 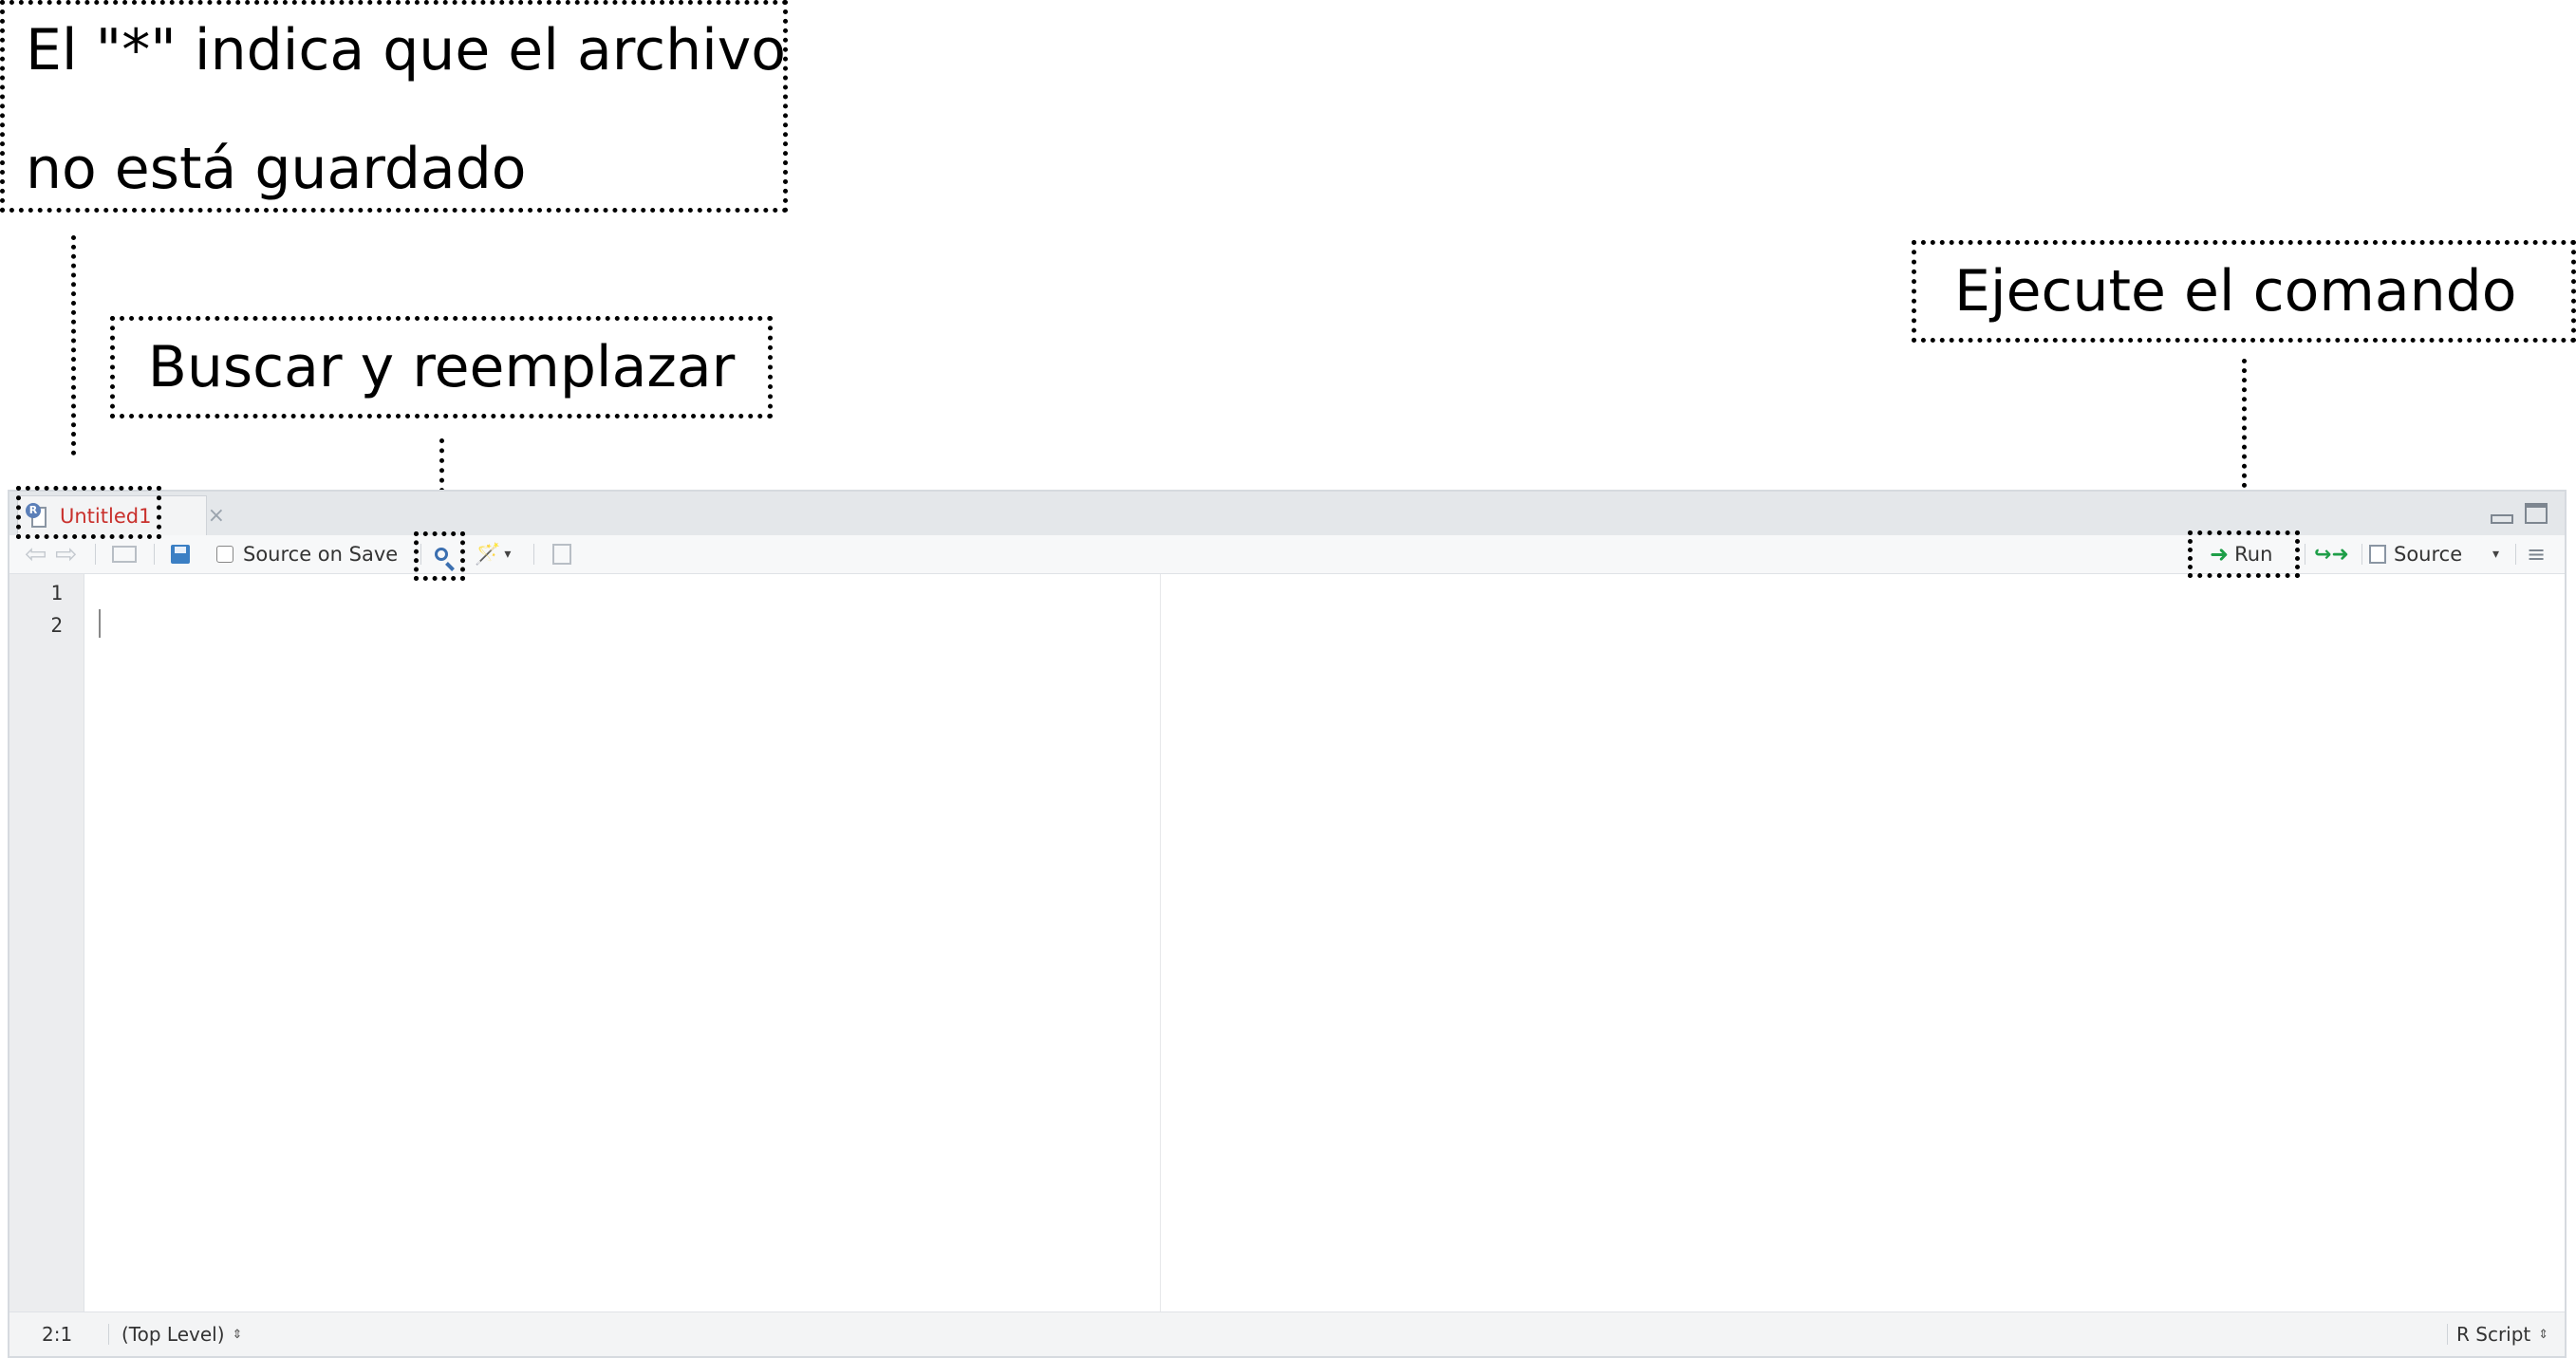 What do you see at coordinates (1287, 514) in the screenshot?
I see `tab-bar: R Untitled1 ×` at bounding box center [1287, 514].